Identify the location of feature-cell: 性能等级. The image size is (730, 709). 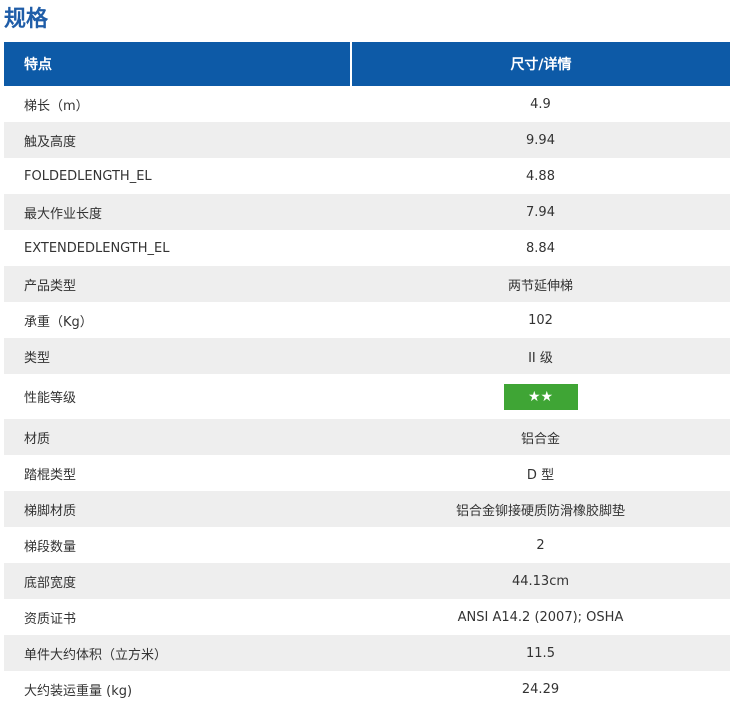
(177, 396).